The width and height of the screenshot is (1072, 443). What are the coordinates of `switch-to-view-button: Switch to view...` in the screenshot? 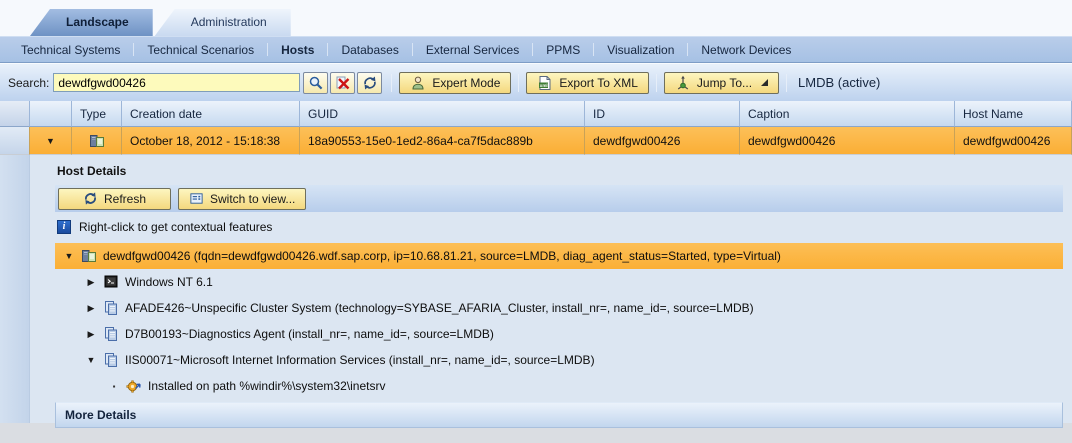 It's located at (242, 198).